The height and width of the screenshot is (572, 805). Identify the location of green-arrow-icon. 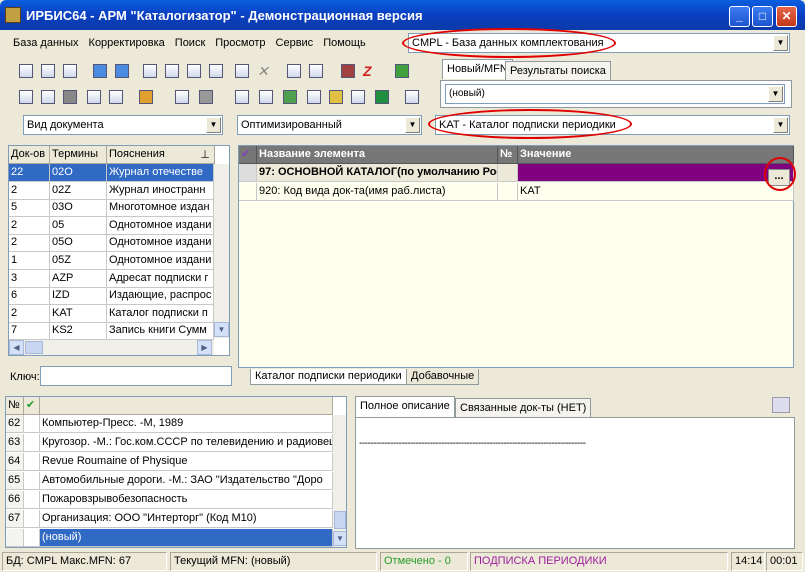
(402, 71).